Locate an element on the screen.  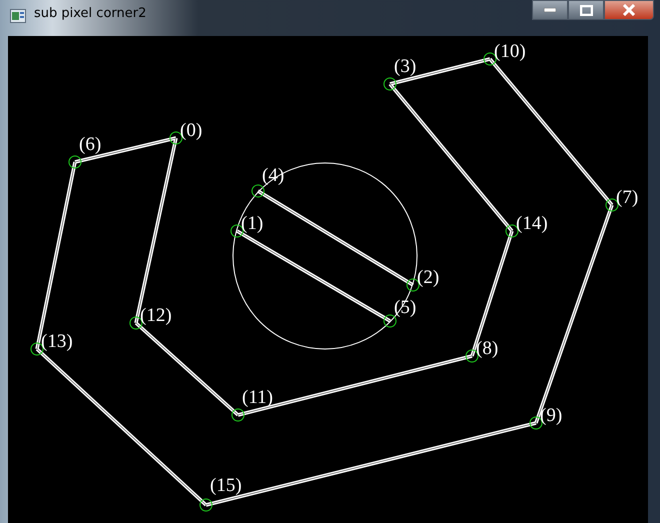
point-label: (8) is located at coordinates (487, 348).